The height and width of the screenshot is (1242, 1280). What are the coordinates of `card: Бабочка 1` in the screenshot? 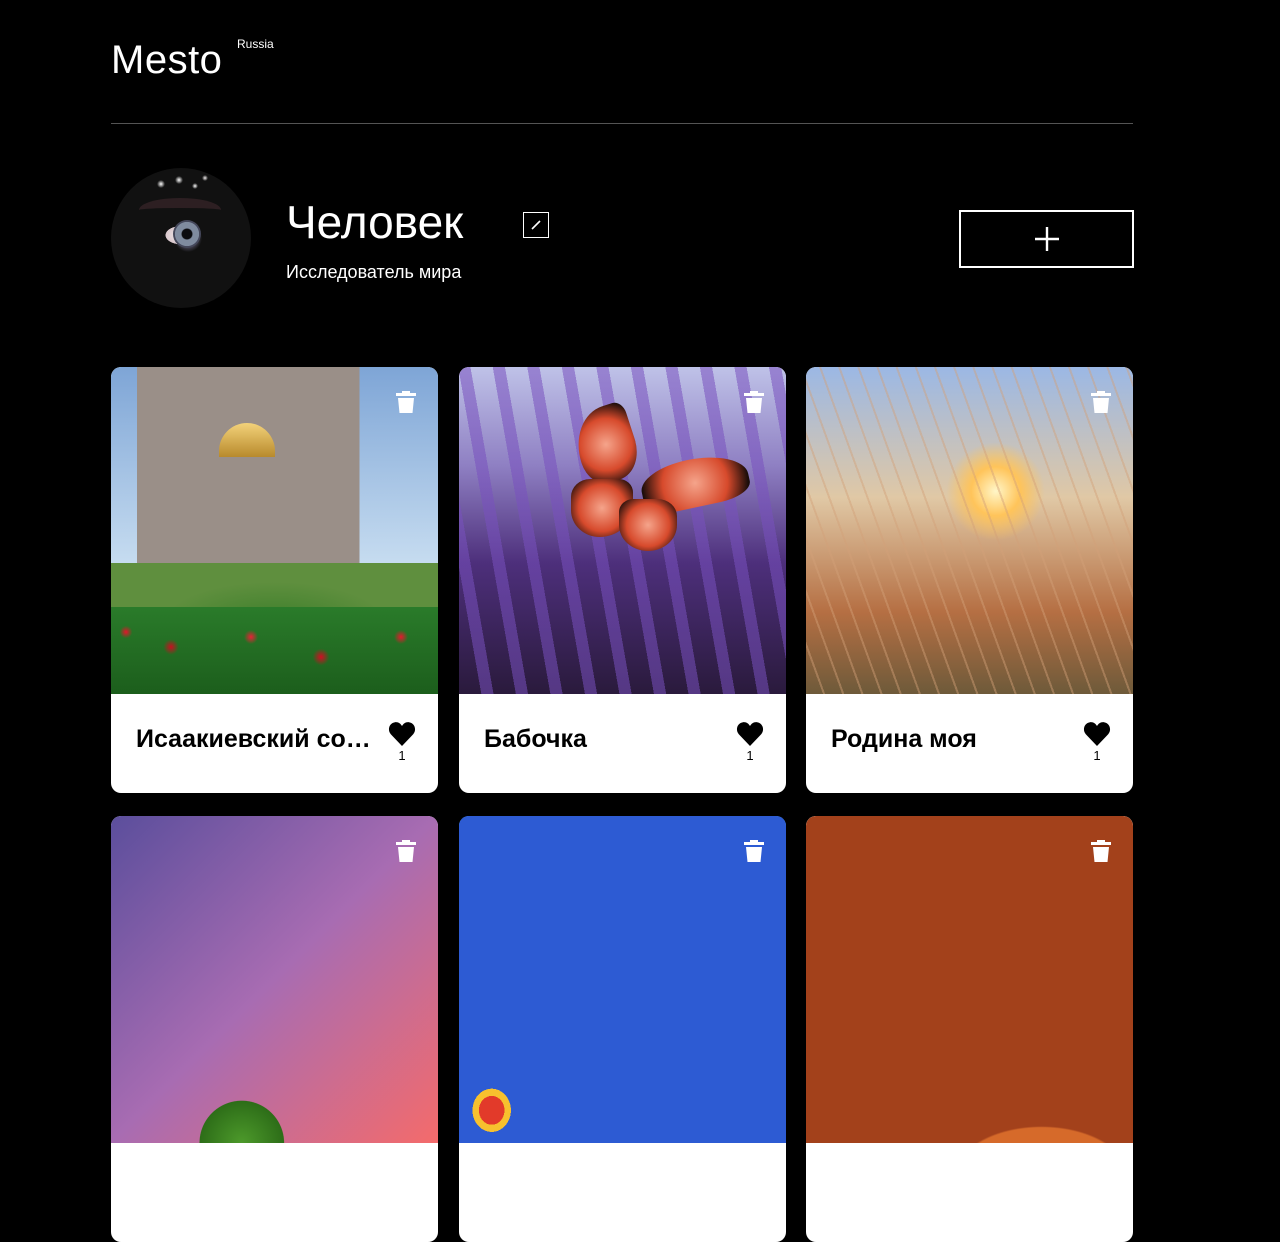 It's located at (622, 580).